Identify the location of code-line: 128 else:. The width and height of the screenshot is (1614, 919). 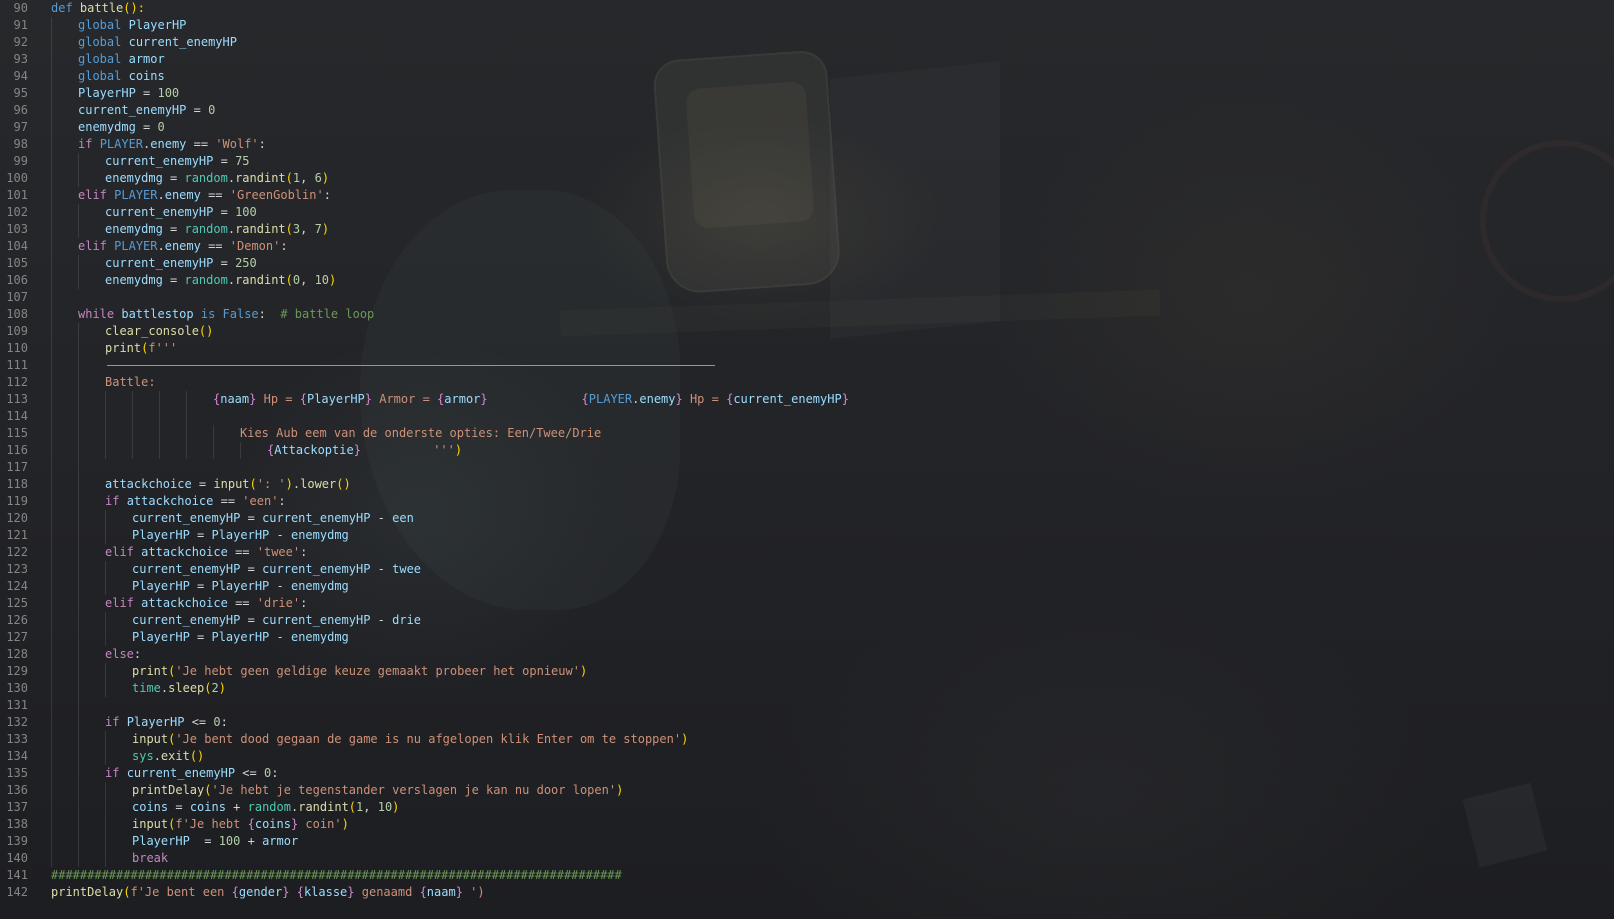
(807, 654).